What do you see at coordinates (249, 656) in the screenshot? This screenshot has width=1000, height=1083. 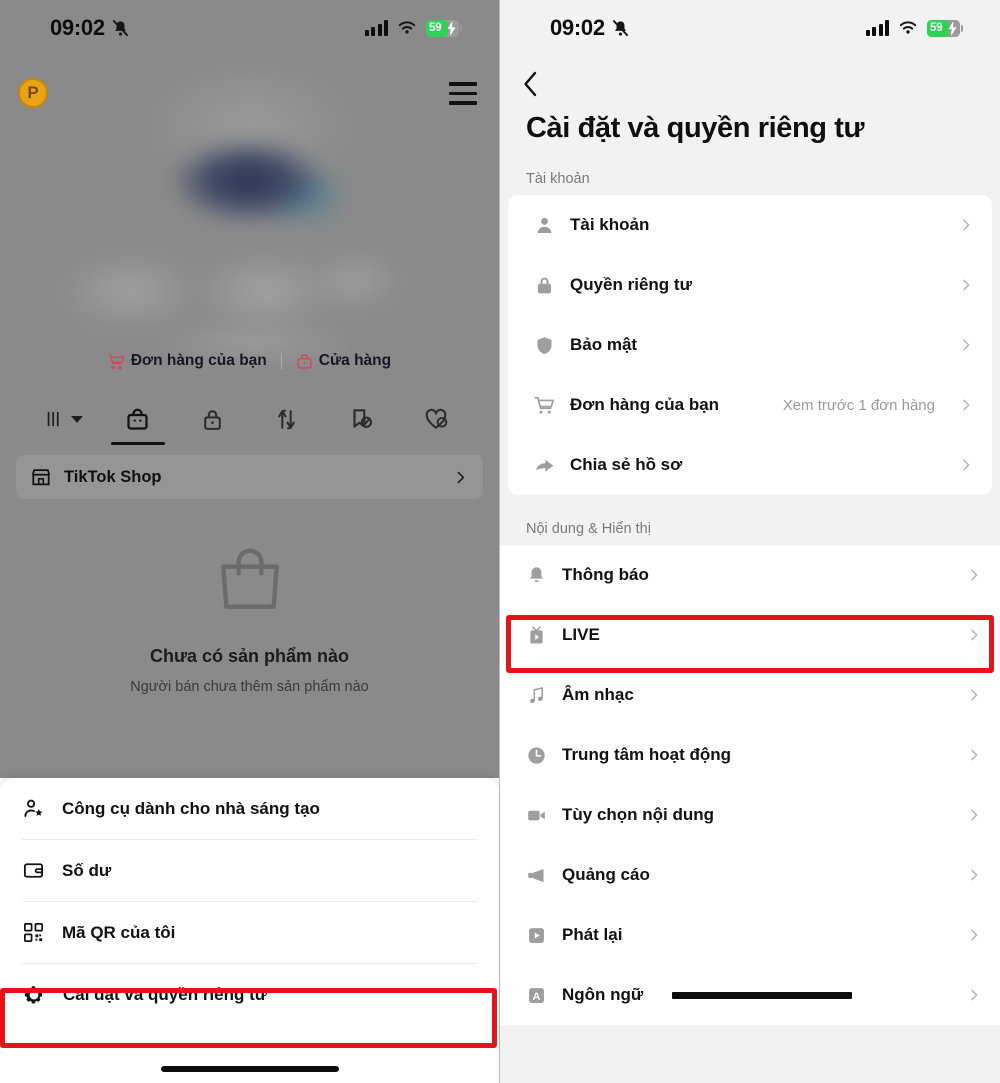 I see `empty-title: Chưa có sản phẩm nào` at bounding box center [249, 656].